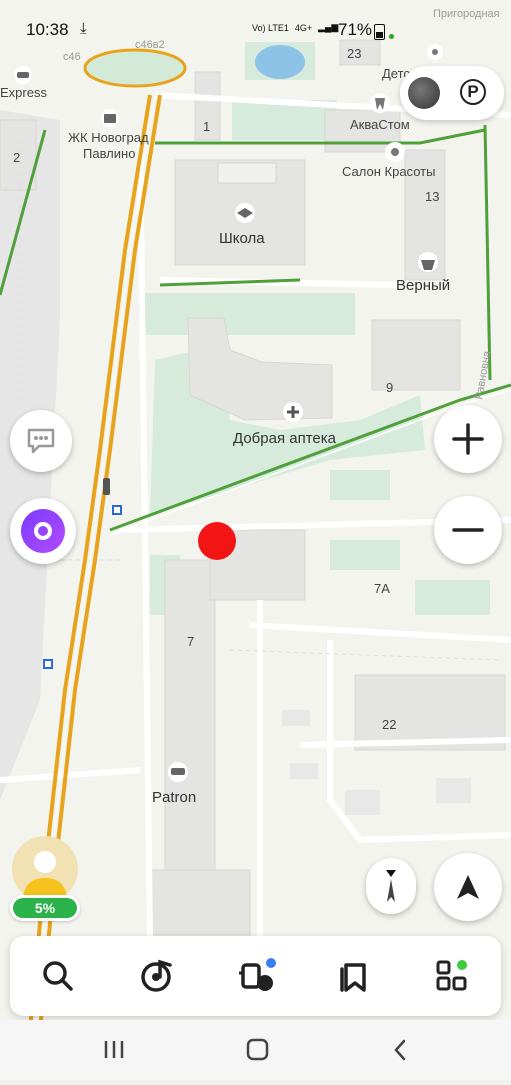  I want to click on zoom-out-button, so click(468, 530).